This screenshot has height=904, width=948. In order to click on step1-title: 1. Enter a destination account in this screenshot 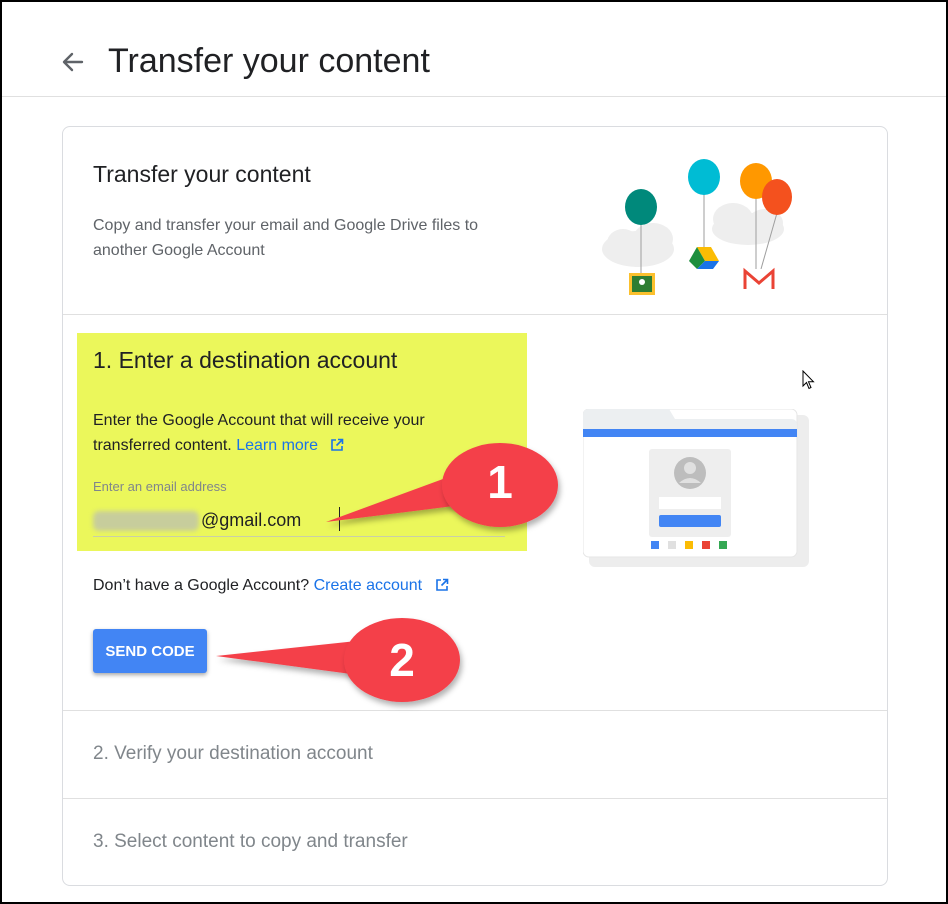, I will do `click(245, 360)`.